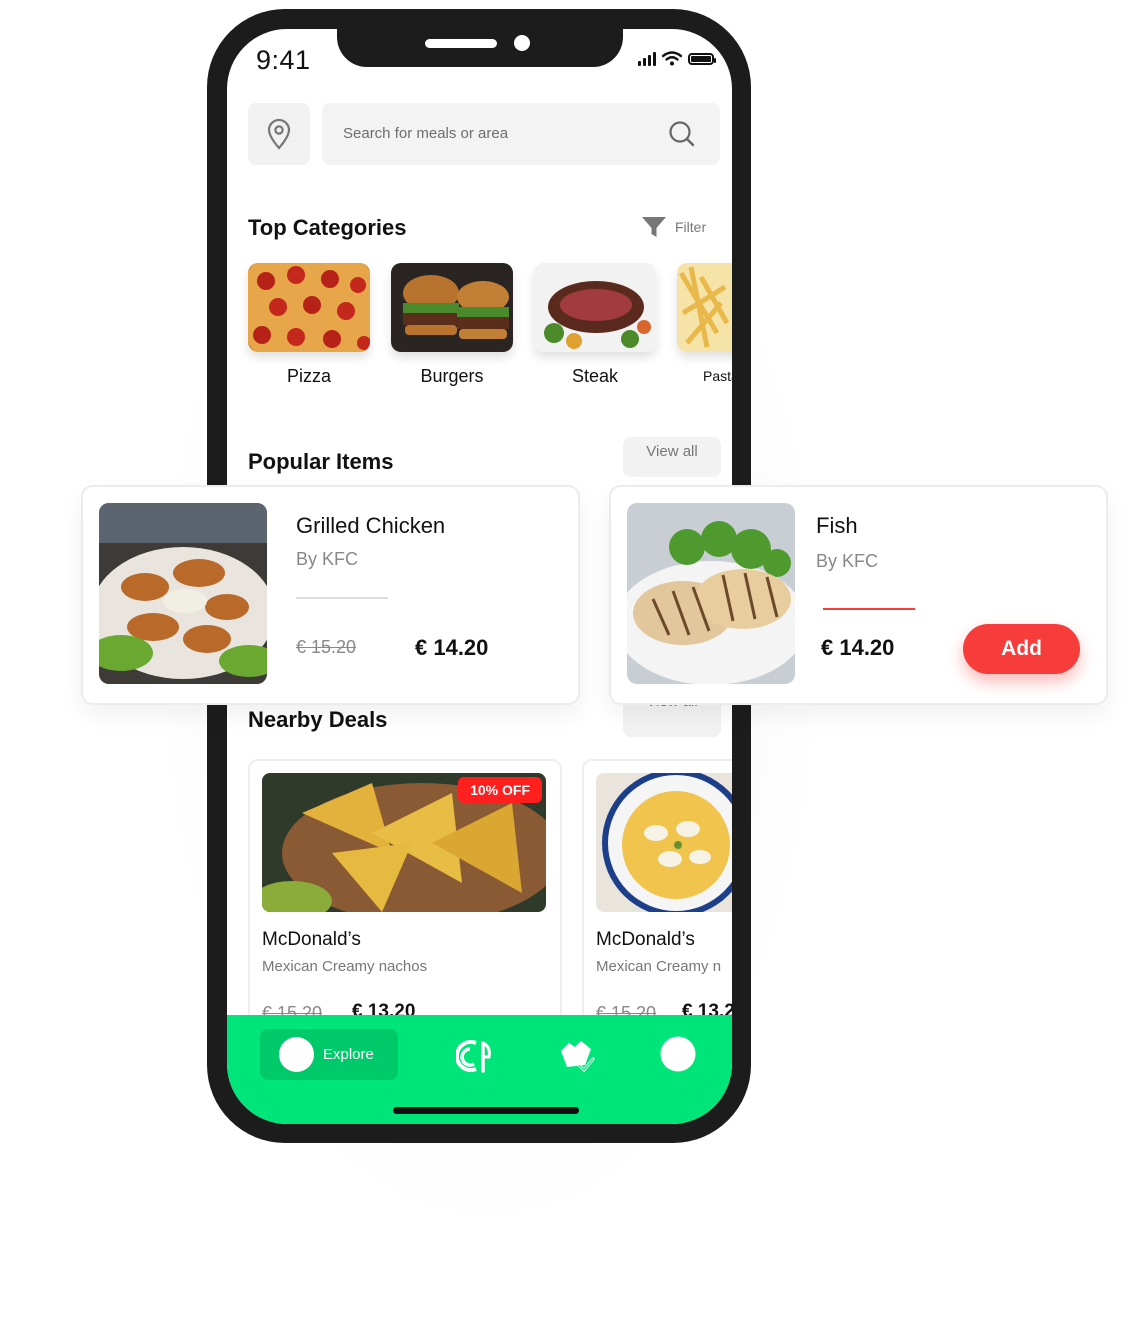 The height and width of the screenshot is (1329, 1138). What do you see at coordinates (682, 136) in the screenshot?
I see `search-icon` at bounding box center [682, 136].